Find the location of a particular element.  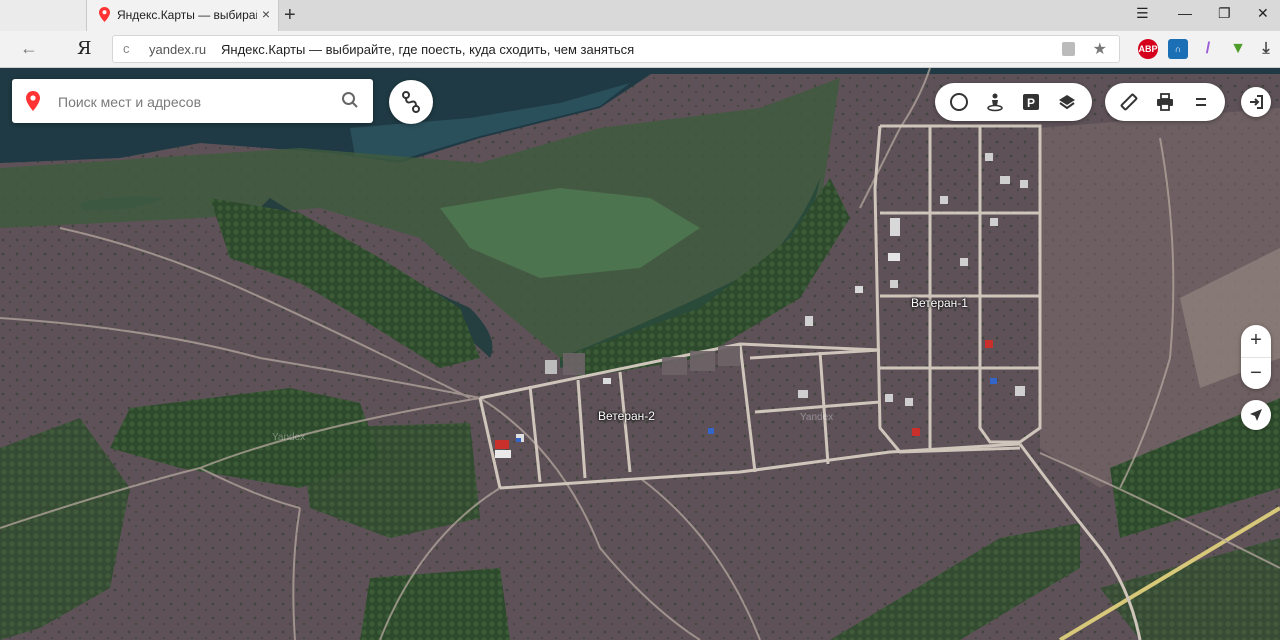

person-icon is located at coordinates (995, 102).